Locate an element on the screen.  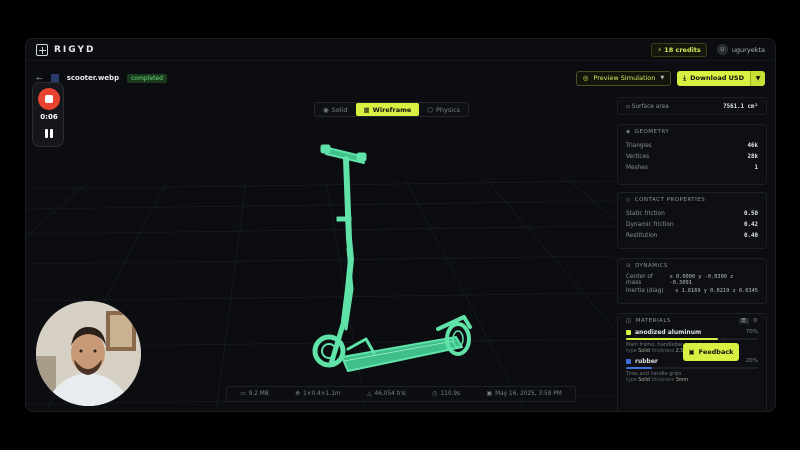
tab-solid: ◉ Solid is located at coordinates (335, 109).